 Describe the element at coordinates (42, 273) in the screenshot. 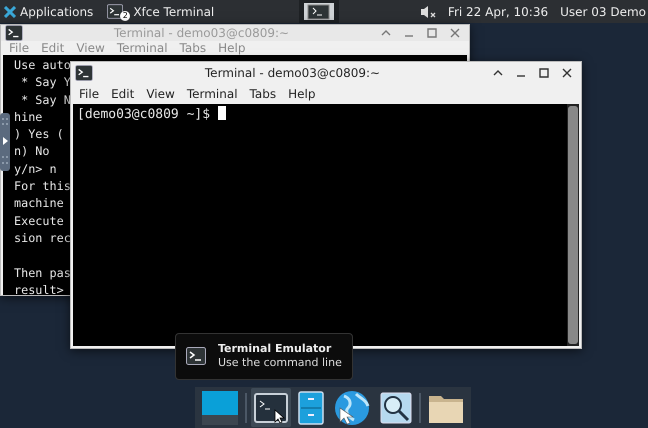

I see `terminal-line: Then pas` at that location.